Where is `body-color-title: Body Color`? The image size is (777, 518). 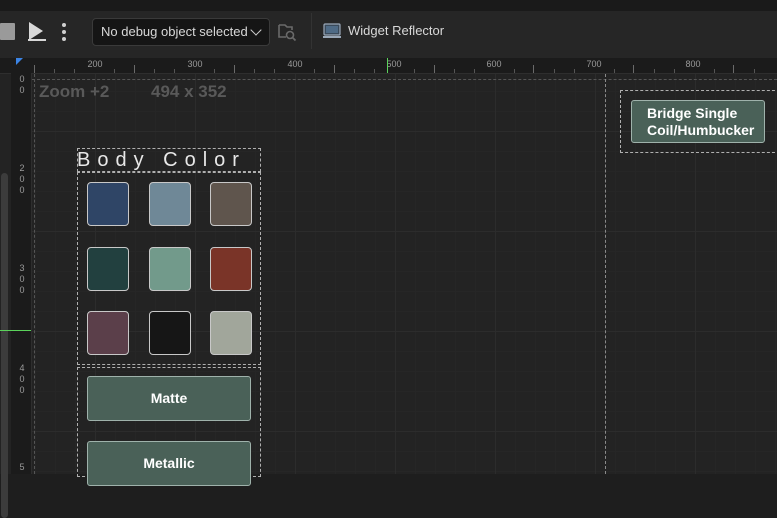
body-color-title: Body Color is located at coordinates (161, 160).